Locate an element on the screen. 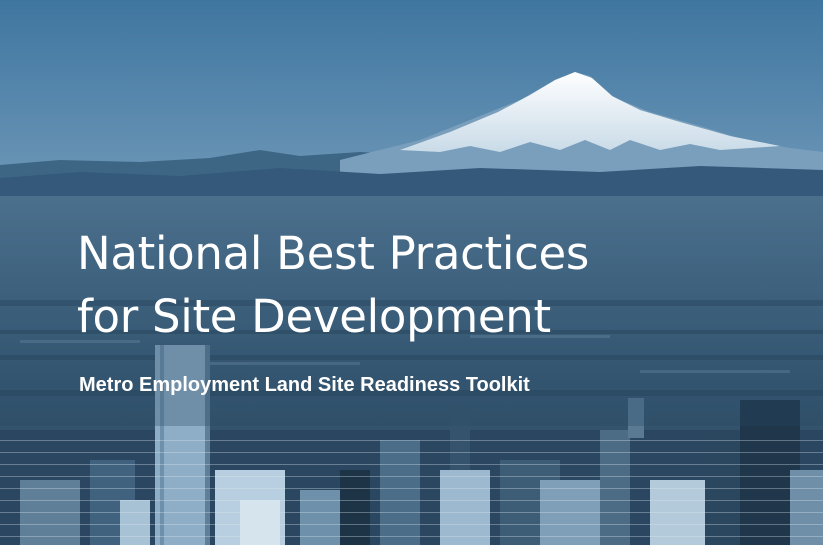  title-line-1: National Best Practices is located at coordinates (333, 253).